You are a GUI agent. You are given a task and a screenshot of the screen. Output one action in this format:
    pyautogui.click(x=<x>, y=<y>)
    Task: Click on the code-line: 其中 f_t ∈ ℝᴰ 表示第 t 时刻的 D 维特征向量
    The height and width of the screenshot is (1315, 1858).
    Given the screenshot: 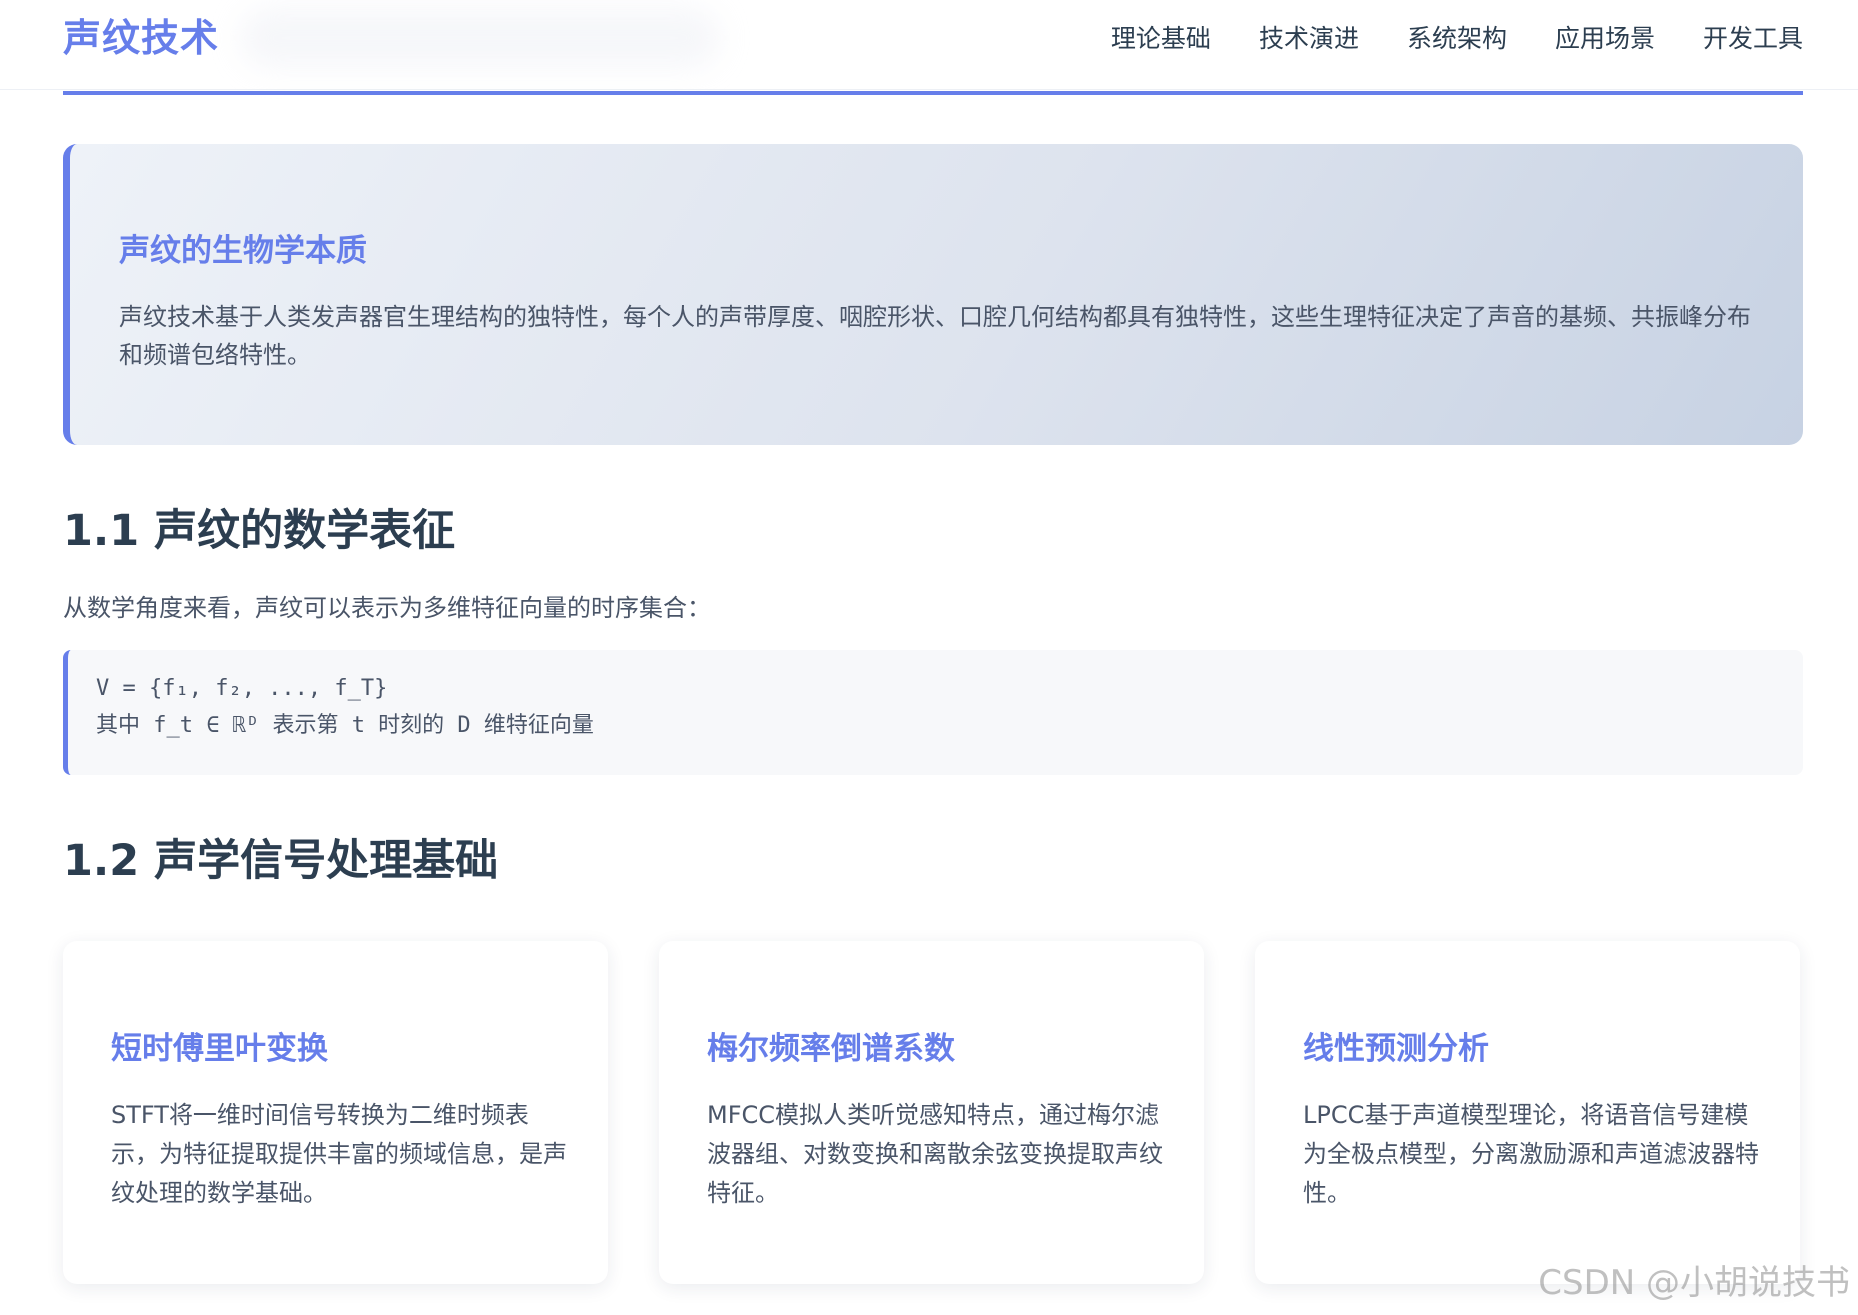 What is the action you would take?
    pyautogui.click(x=345, y=725)
    